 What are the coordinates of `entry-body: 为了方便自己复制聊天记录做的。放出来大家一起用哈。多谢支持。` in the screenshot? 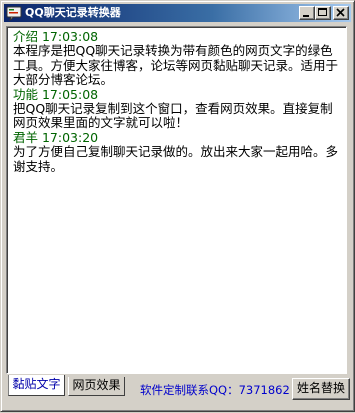 It's located at (176, 159).